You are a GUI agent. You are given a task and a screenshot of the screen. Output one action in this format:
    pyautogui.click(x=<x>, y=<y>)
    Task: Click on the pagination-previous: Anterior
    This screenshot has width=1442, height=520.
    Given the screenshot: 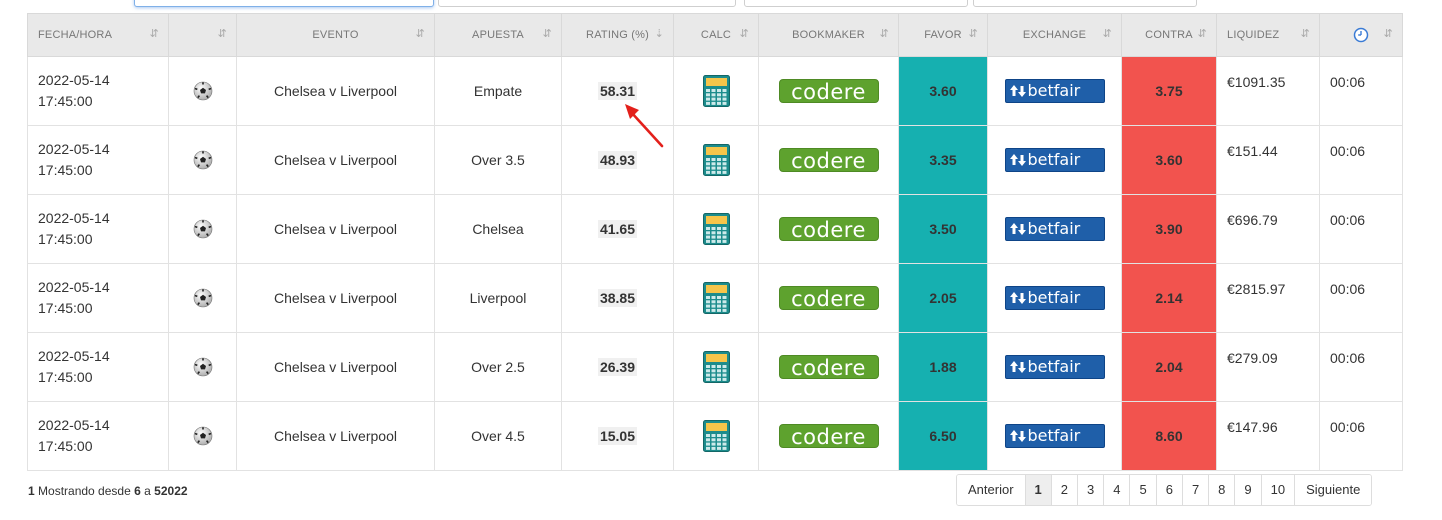 What is the action you would take?
    pyautogui.click(x=991, y=490)
    